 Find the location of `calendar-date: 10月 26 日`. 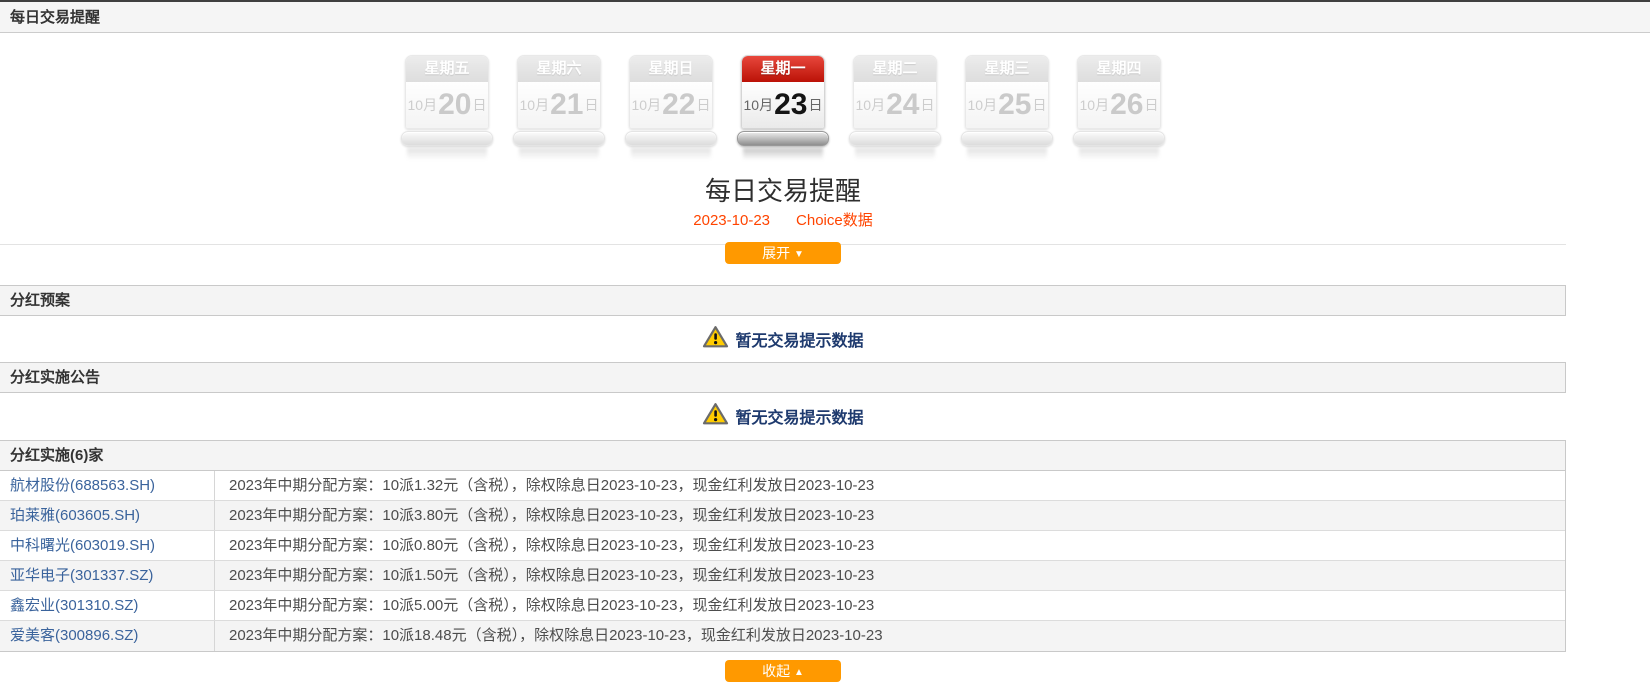

calendar-date: 10月 26 日 is located at coordinates (1119, 105).